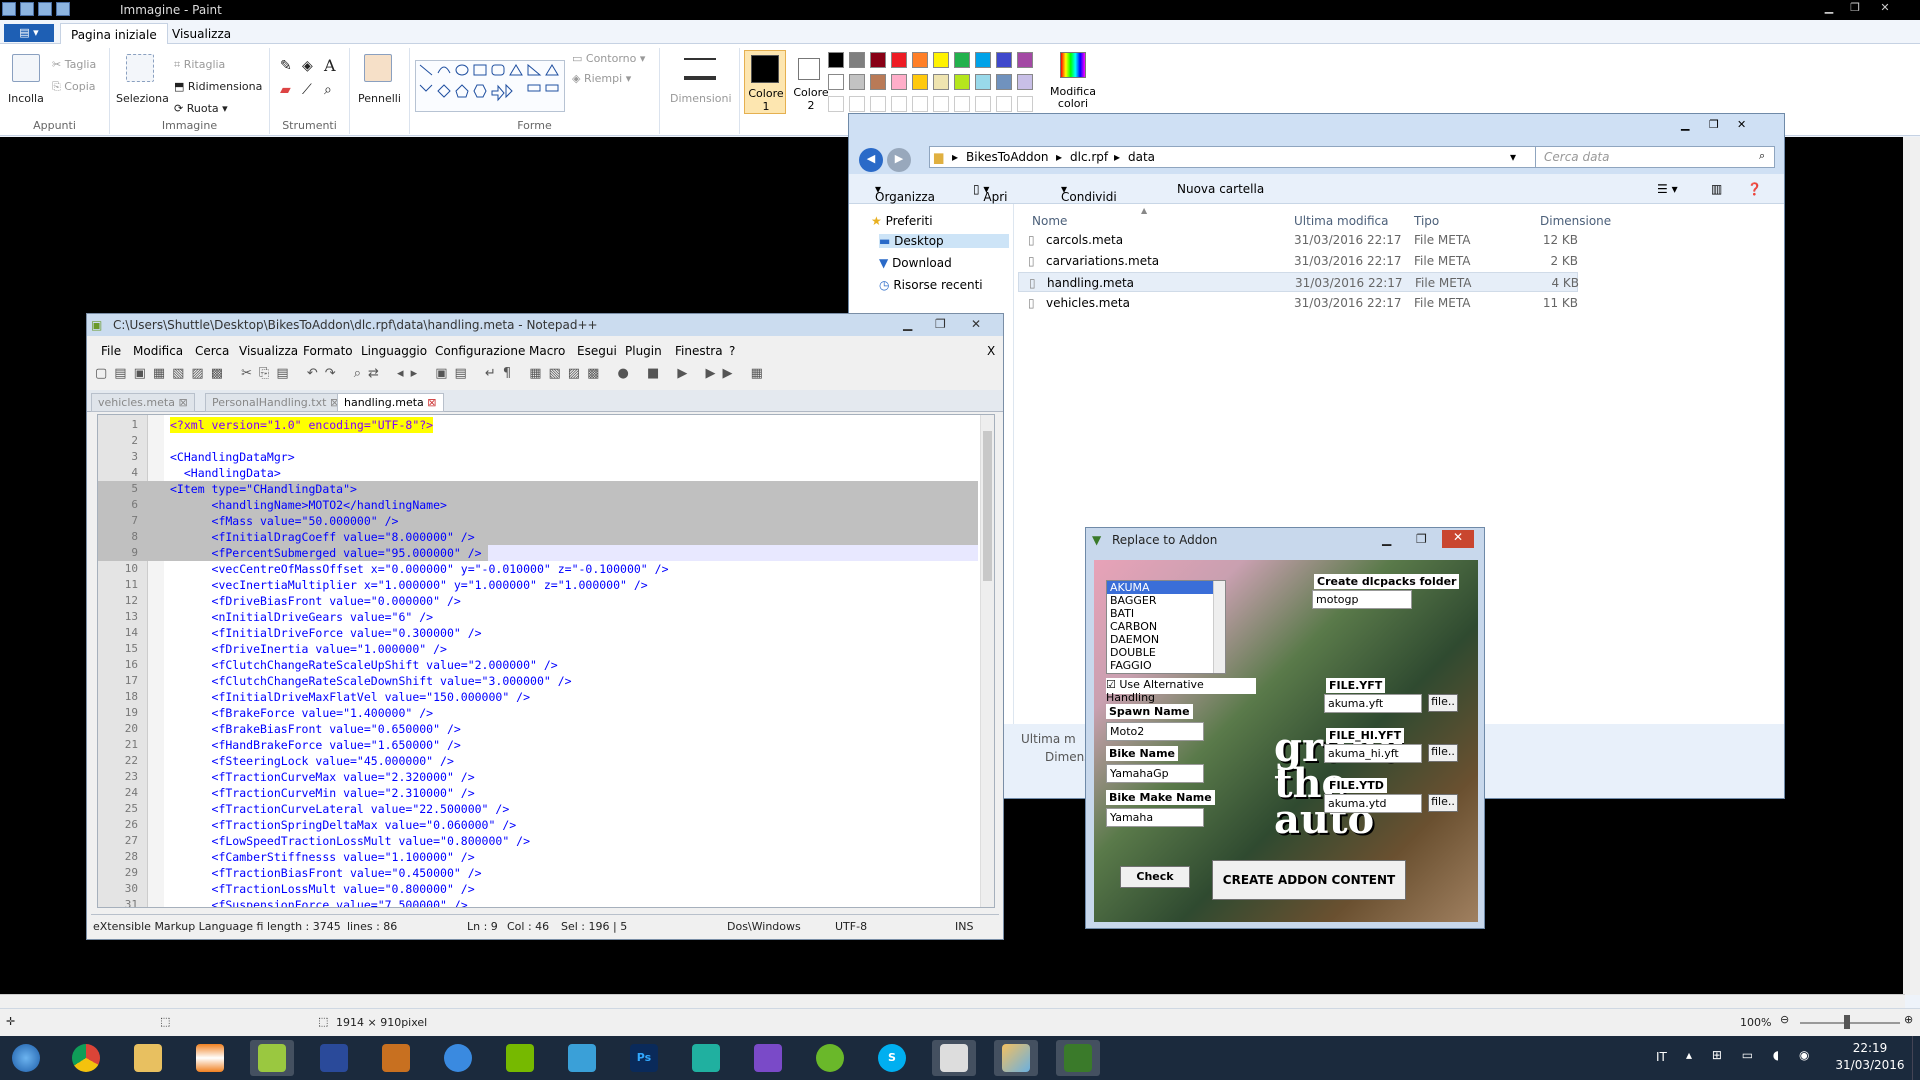 Image resolution: width=1920 pixels, height=1080 pixels. What do you see at coordinates (1870, 1065) in the screenshot?
I see `clock-date: 31/03/2016` at bounding box center [1870, 1065].